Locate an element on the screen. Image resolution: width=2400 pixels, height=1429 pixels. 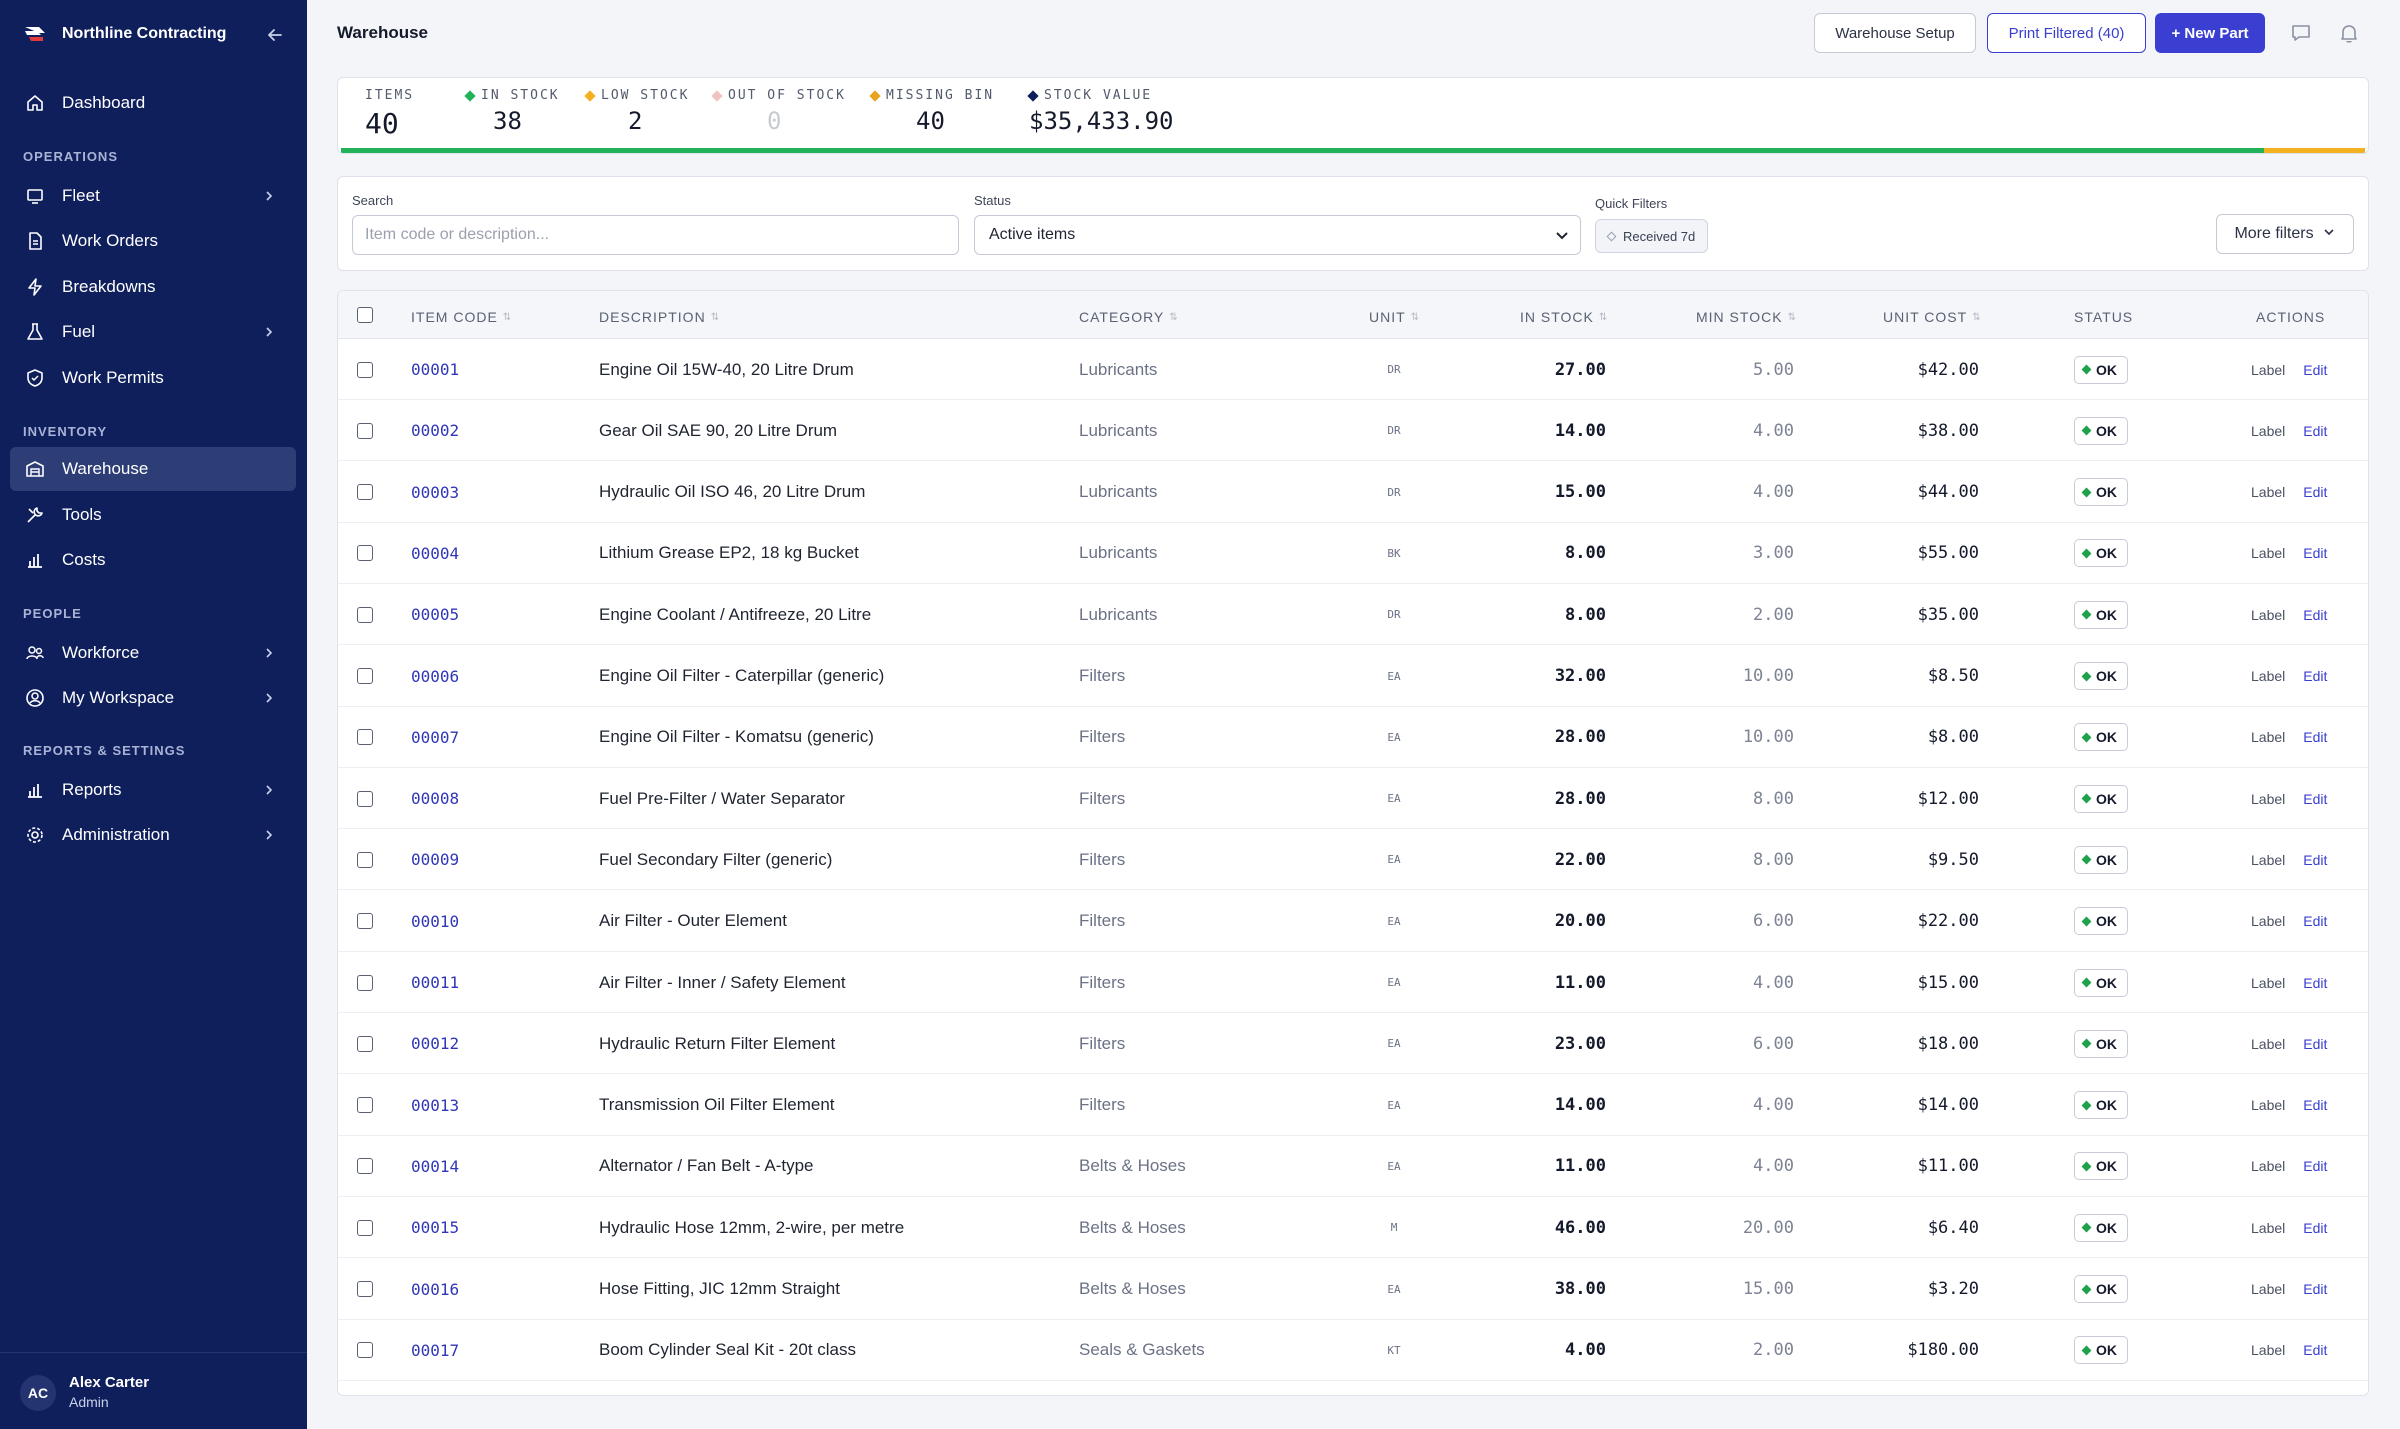
item-code-link: 00016 is located at coordinates (435, 1289).